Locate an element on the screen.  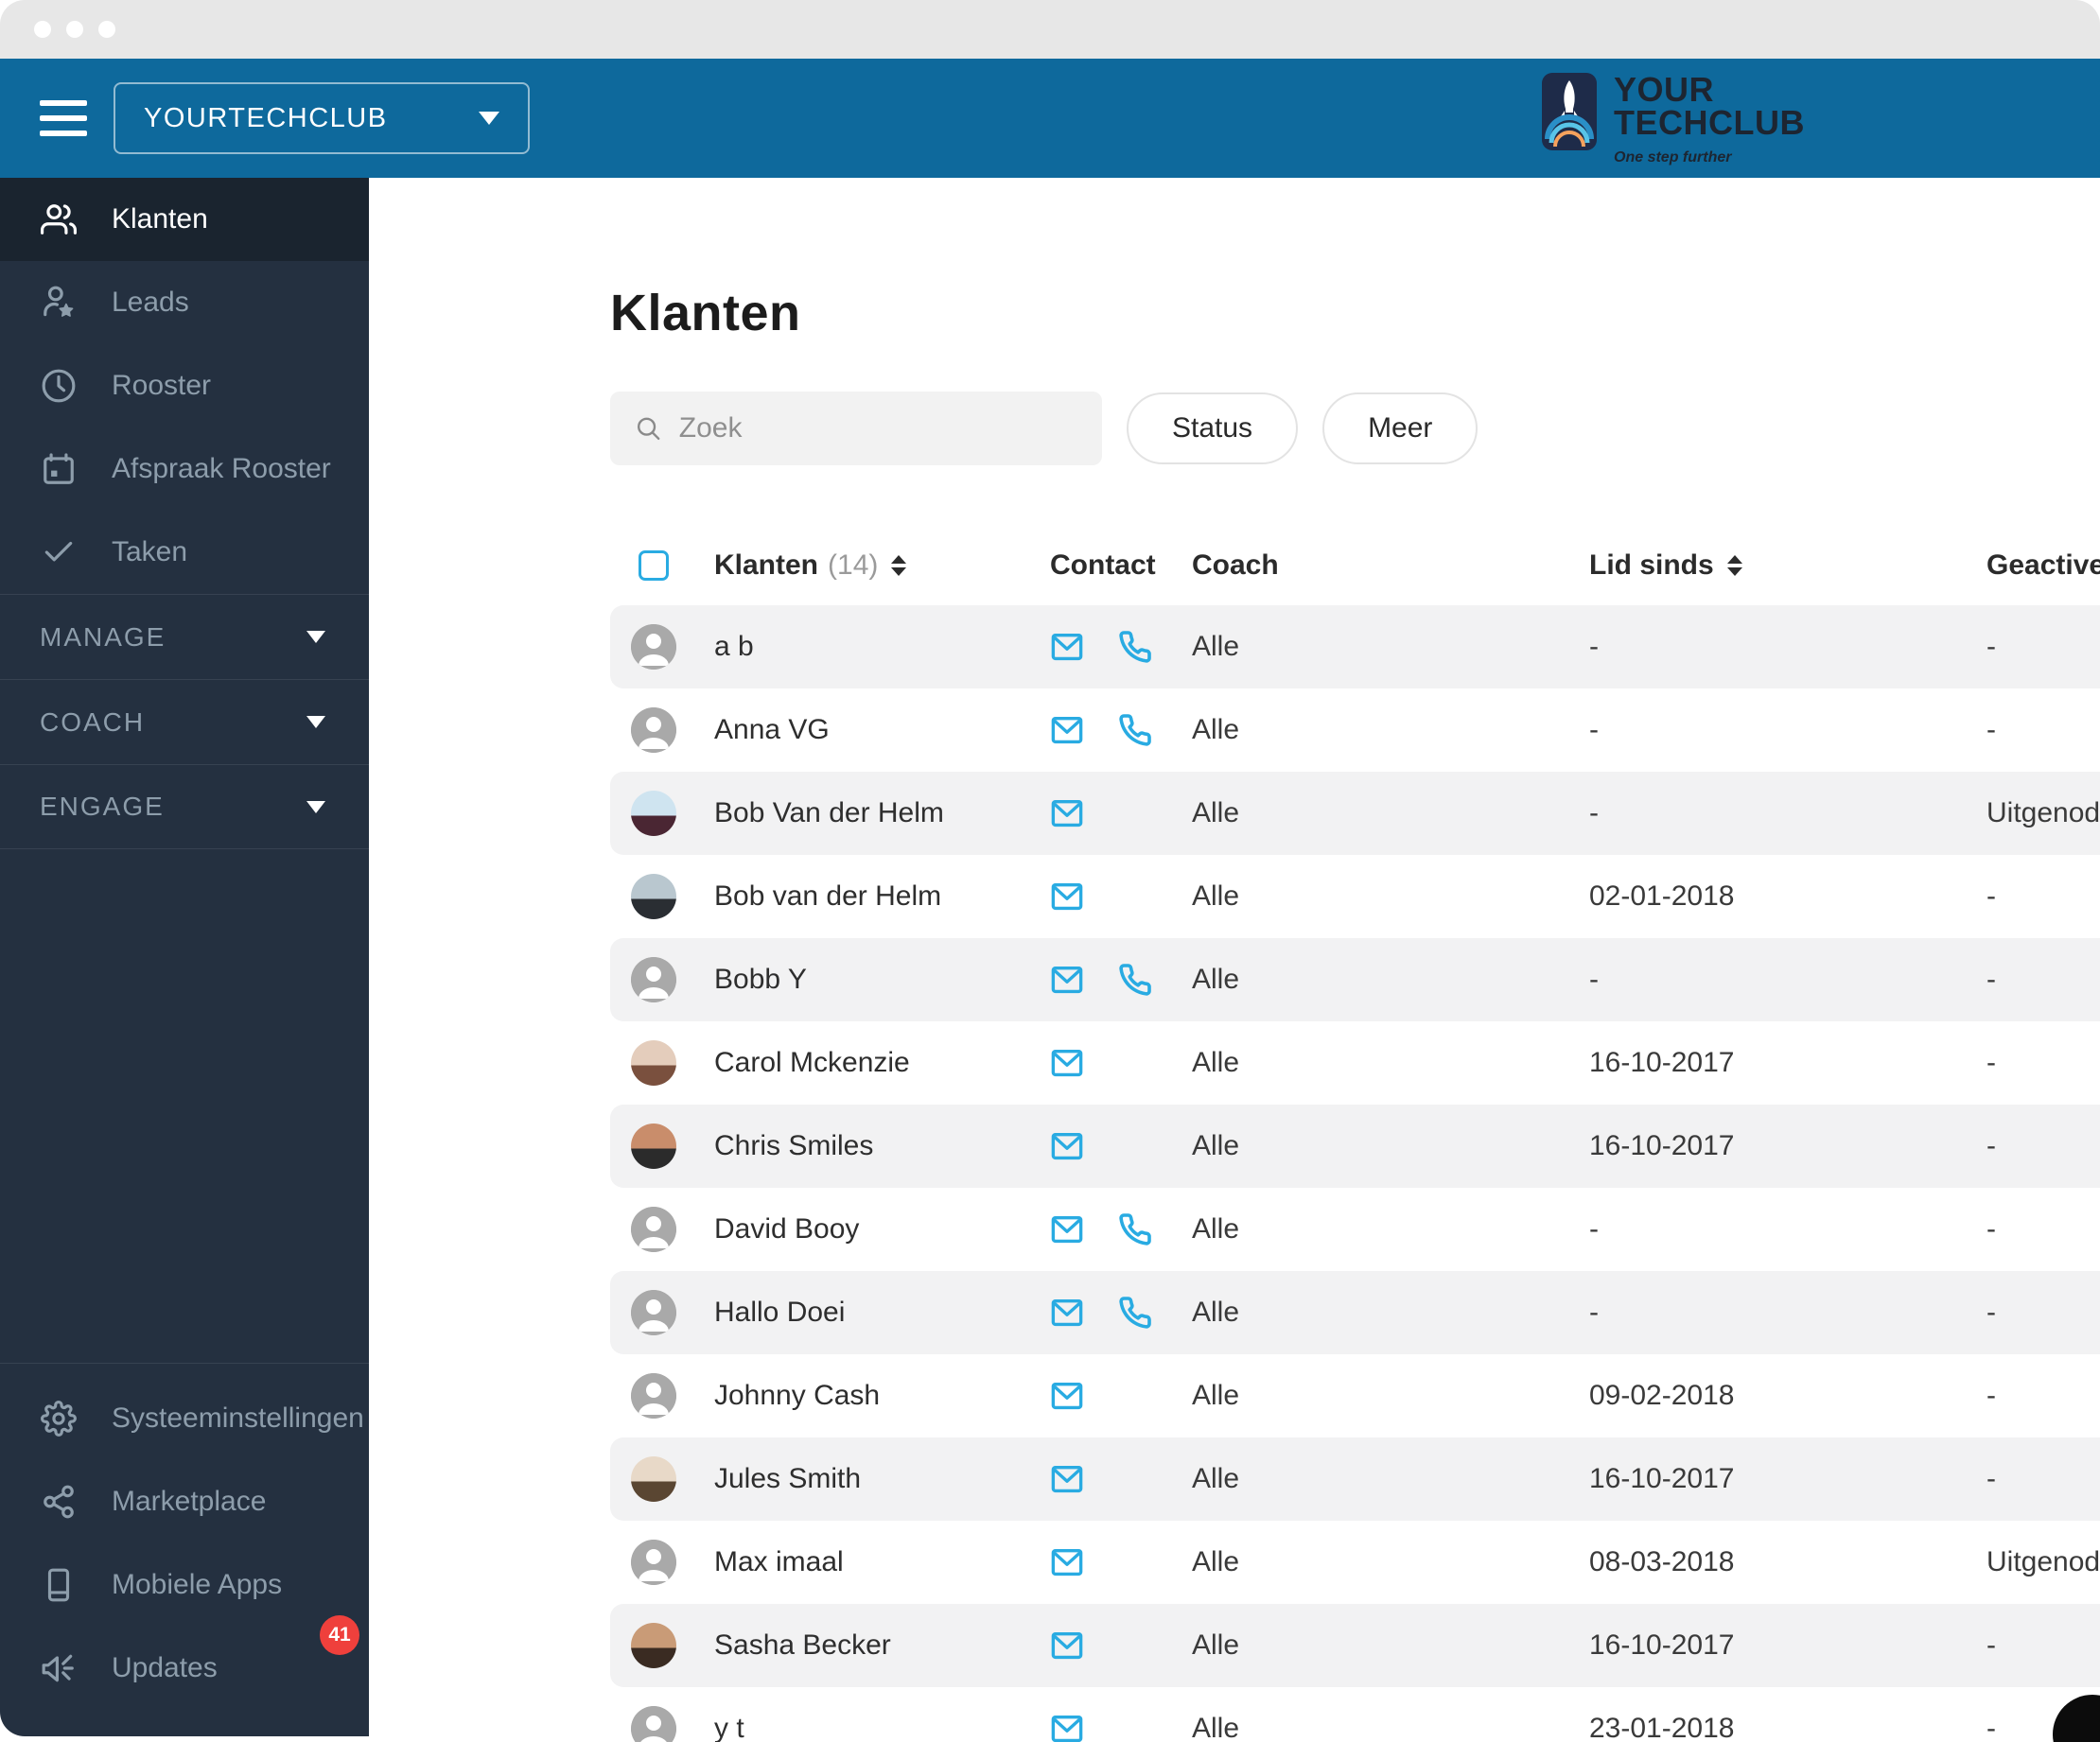
table-row: Bob van der Helm Alle 02-01-2018 - is located at coordinates (1355, 896).